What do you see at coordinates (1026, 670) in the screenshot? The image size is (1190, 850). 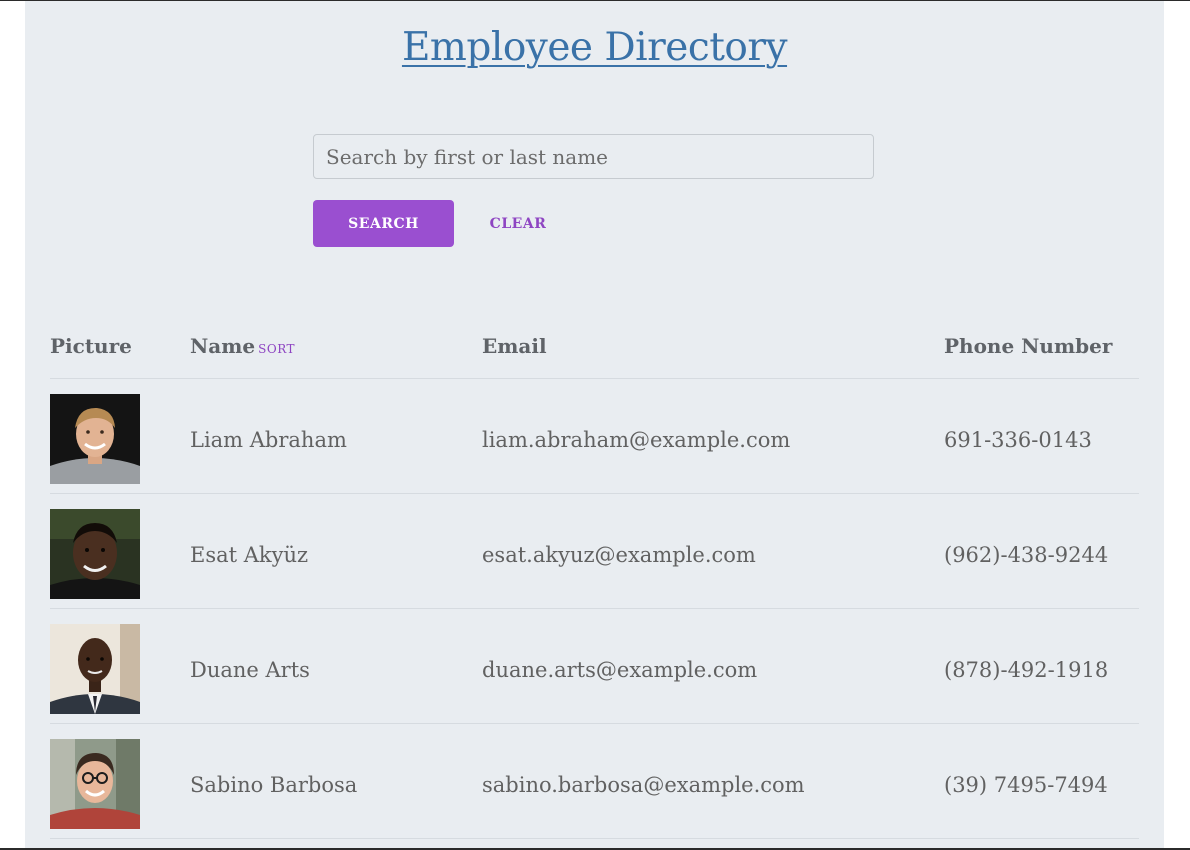 I see `employee-phone: (878)-492-1918` at bounding box center [1026, 670].